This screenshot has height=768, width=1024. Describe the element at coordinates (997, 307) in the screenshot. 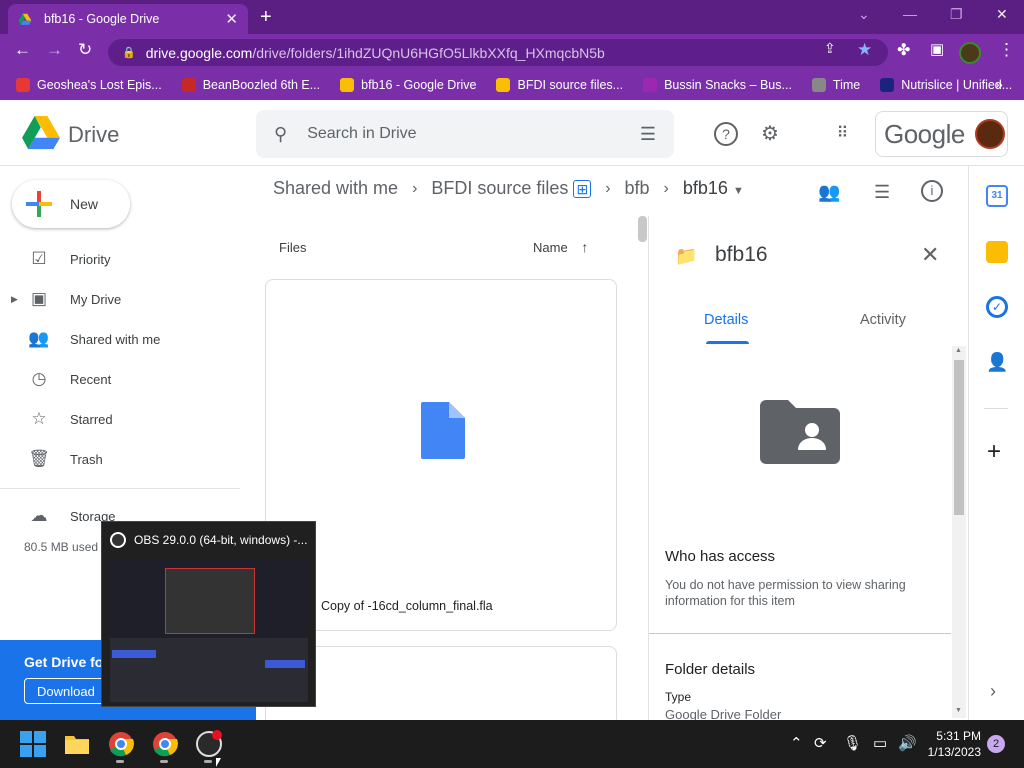

I see `tasks-icon: ✓` at that location.